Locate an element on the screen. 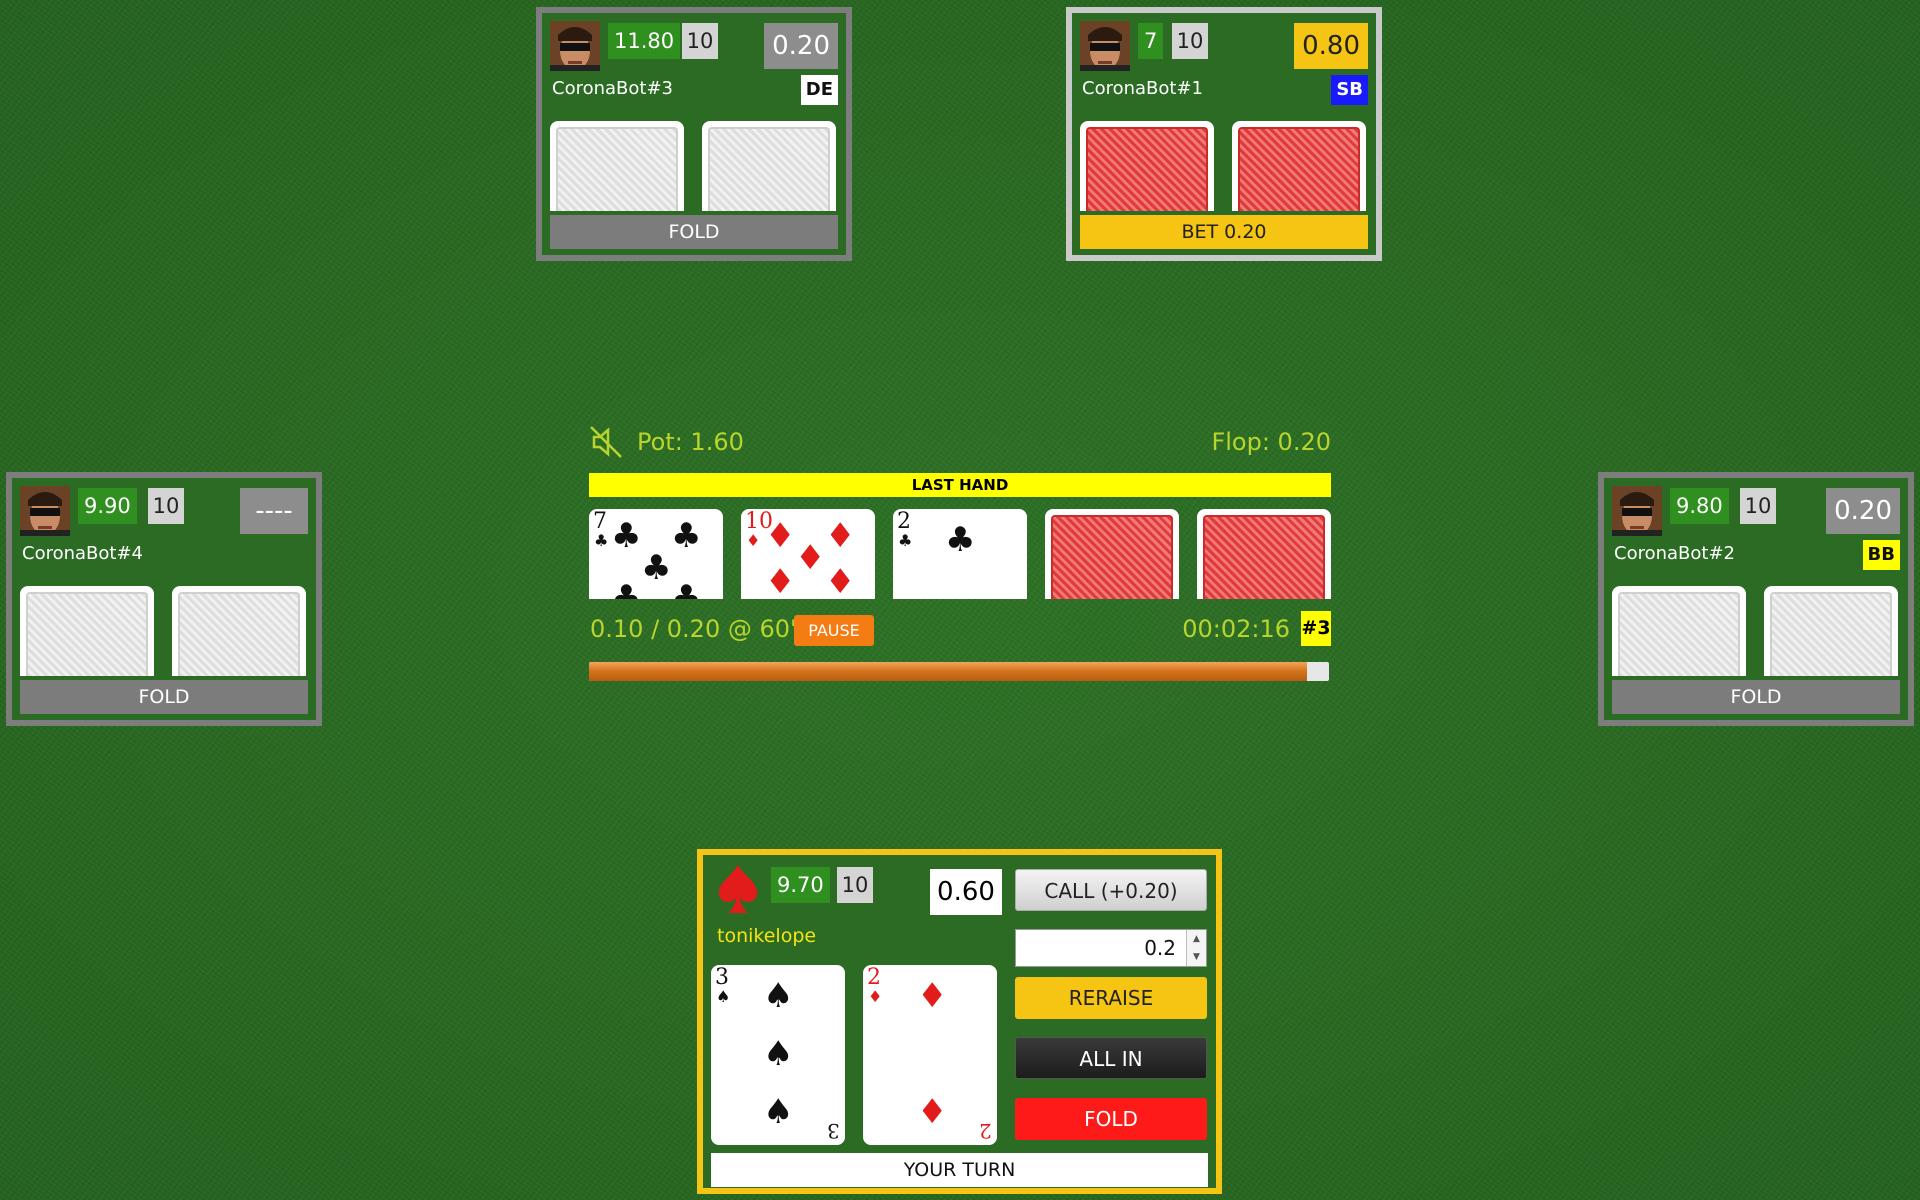 This screenshot has height=1200, width=1920. last-hand-banner: LAST HAND is located at coordinates (960, 485).